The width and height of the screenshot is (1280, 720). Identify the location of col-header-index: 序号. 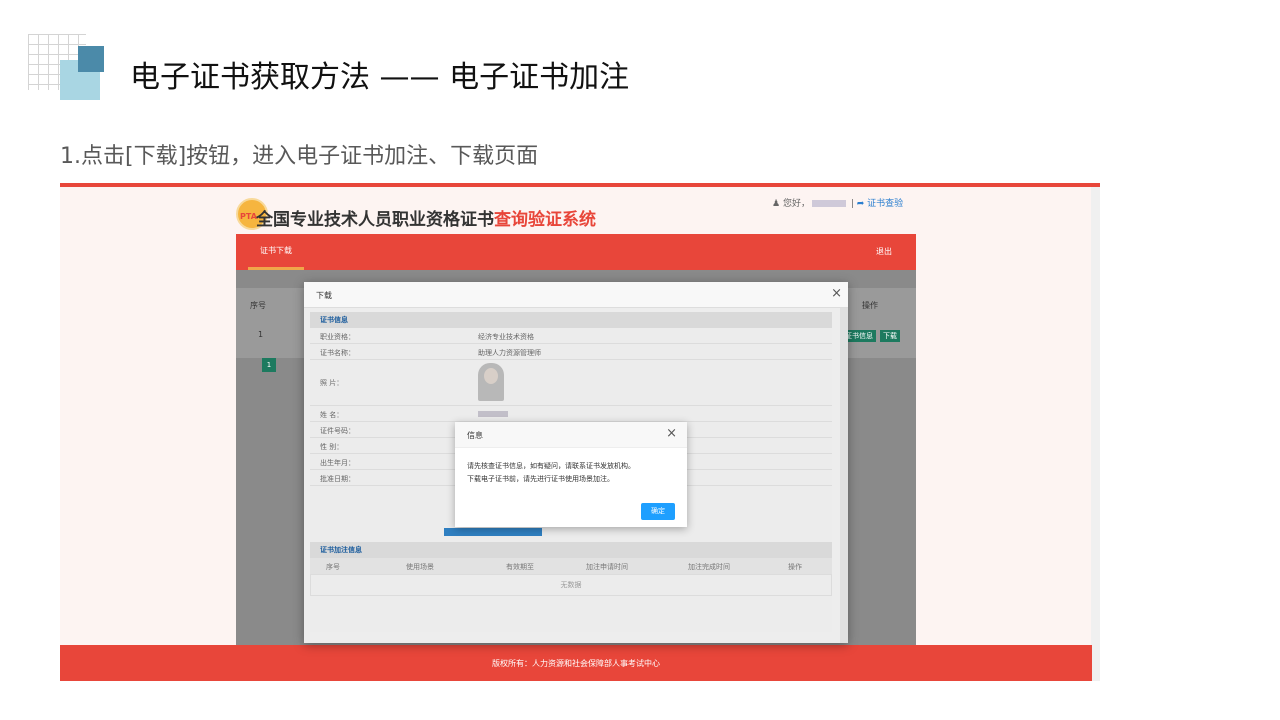
(258, 305).